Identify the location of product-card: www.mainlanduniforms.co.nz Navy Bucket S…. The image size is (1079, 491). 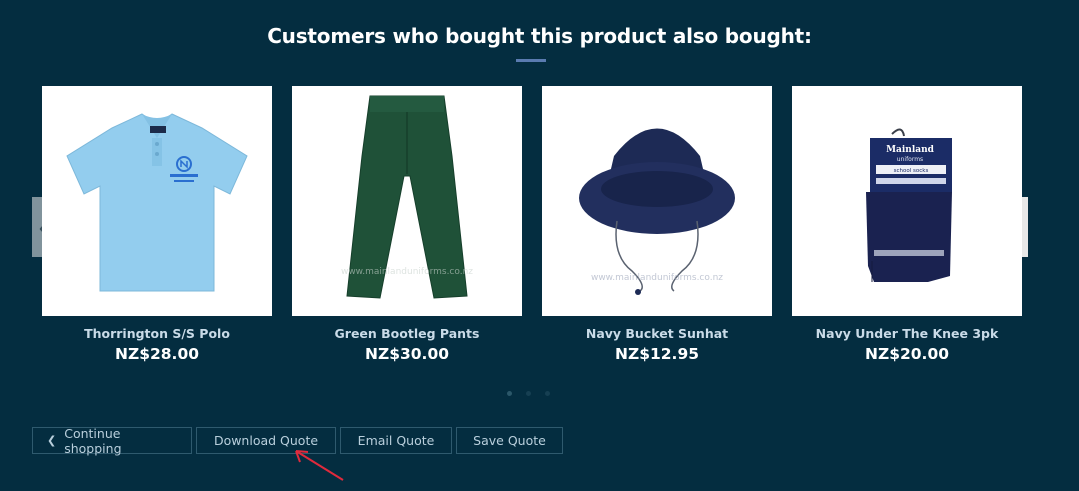
(657, 224).